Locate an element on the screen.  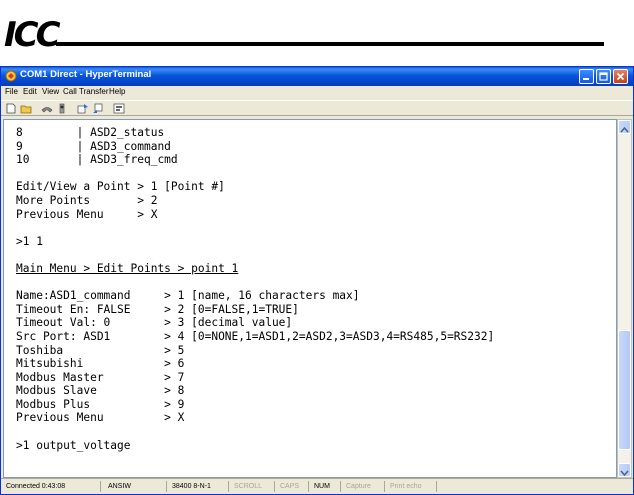
menu-file: File is located at coordinates (11, 91).